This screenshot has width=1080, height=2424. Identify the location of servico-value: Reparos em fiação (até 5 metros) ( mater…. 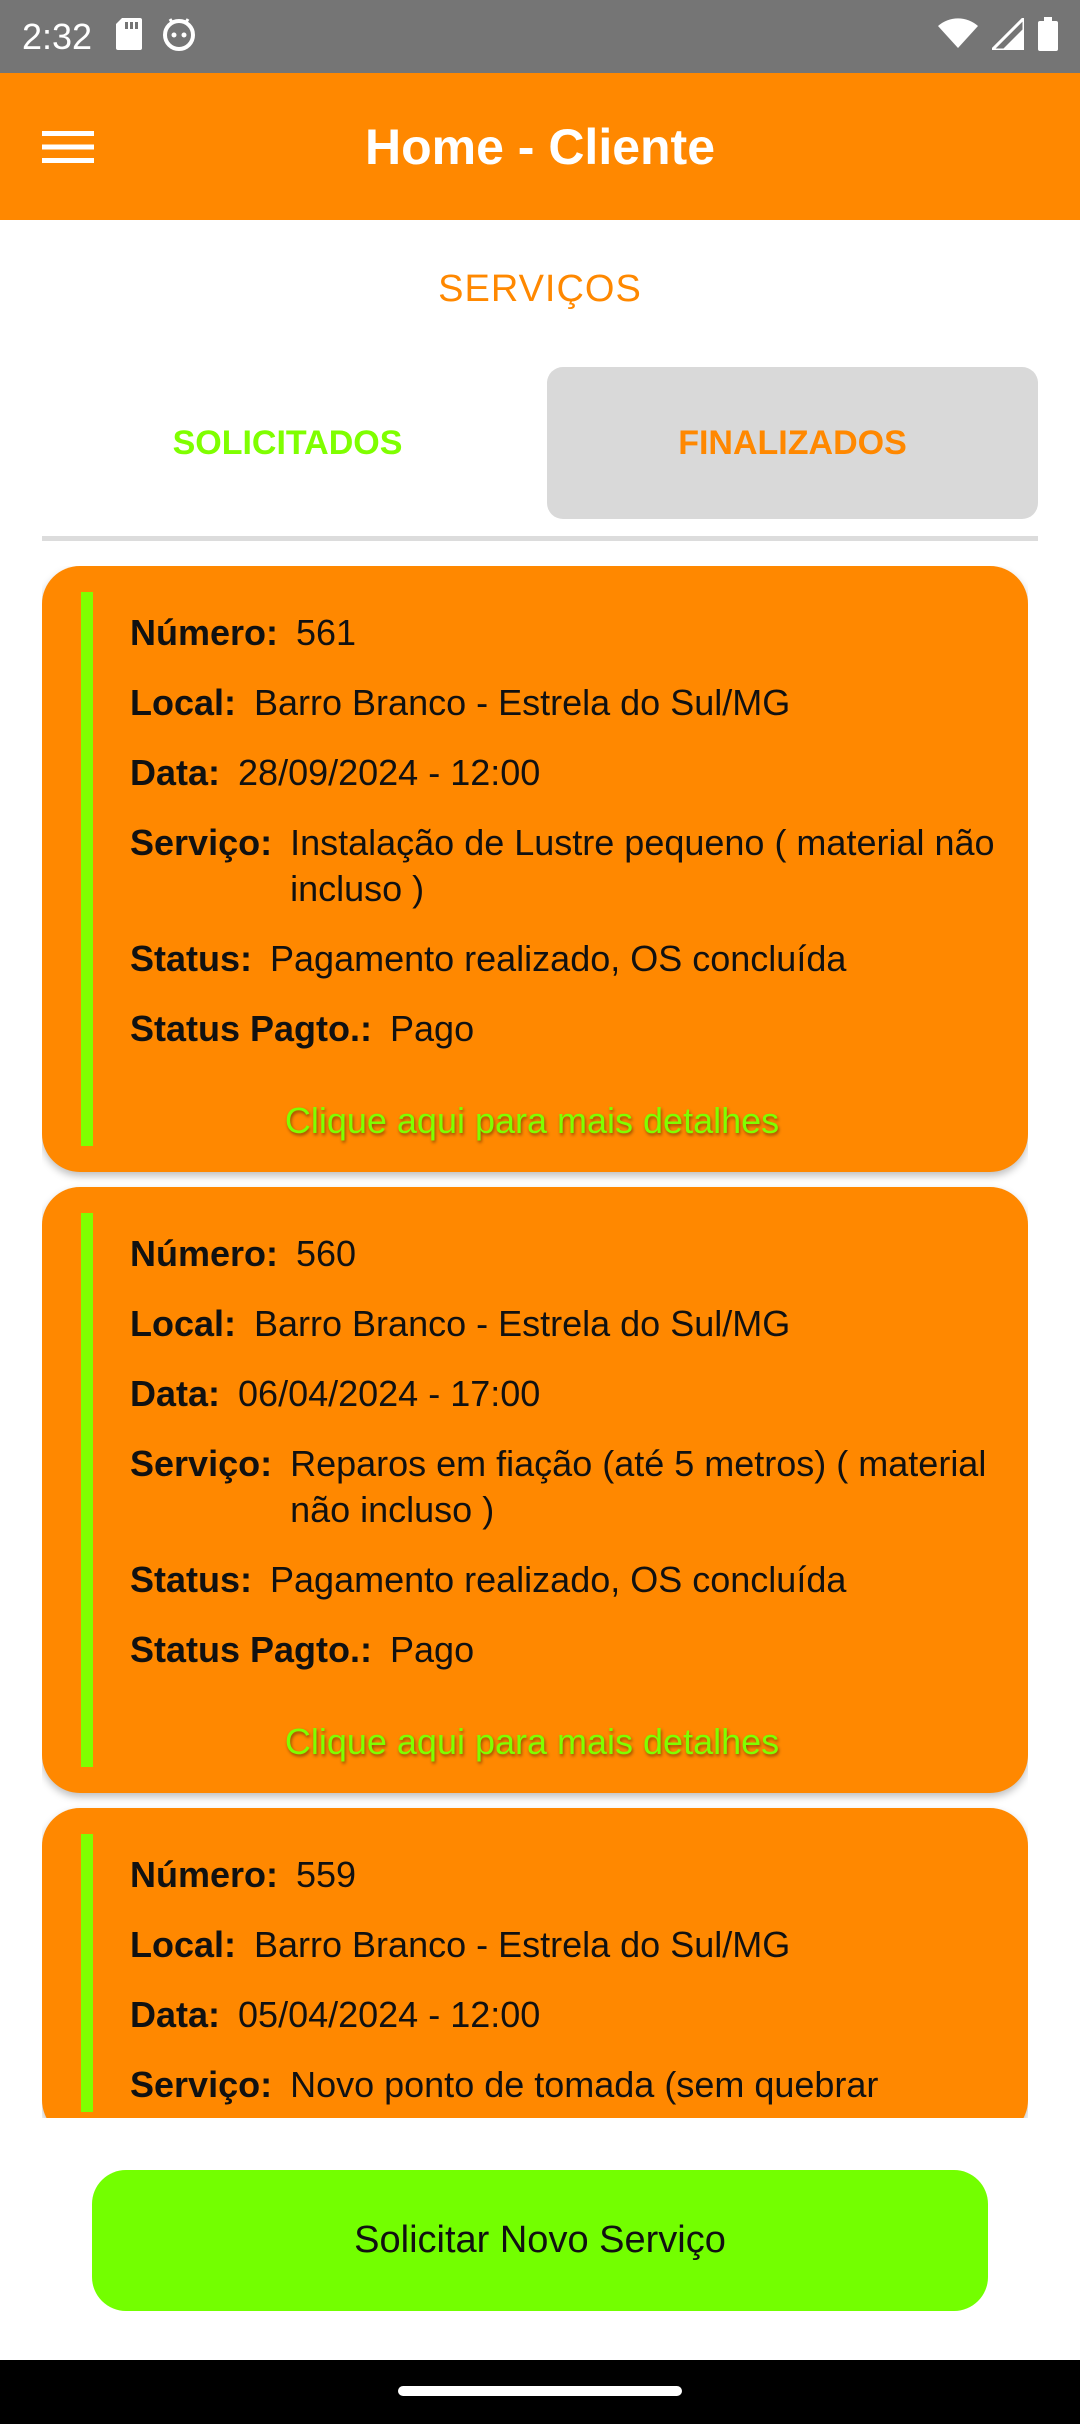
(638, 1486).